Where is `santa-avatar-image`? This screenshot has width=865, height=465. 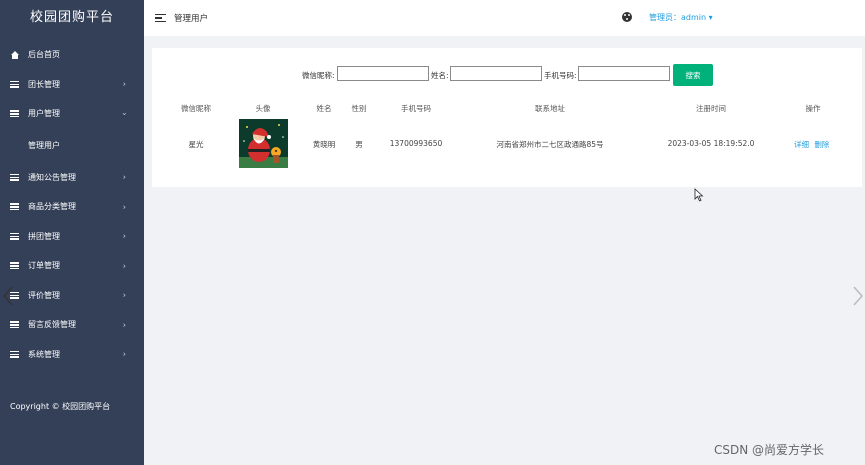 santa-avatar-image is located at coordinates (263, 143).